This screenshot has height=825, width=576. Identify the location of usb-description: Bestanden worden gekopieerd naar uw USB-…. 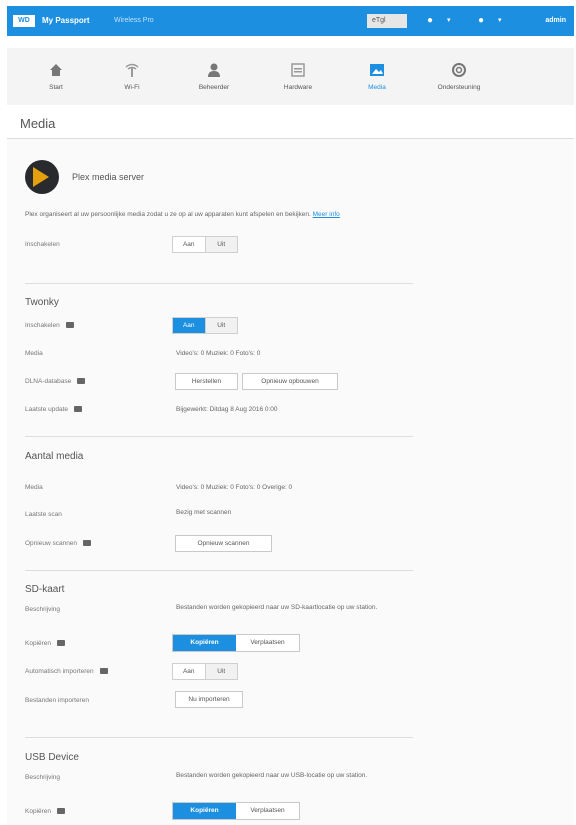
(272, 775).